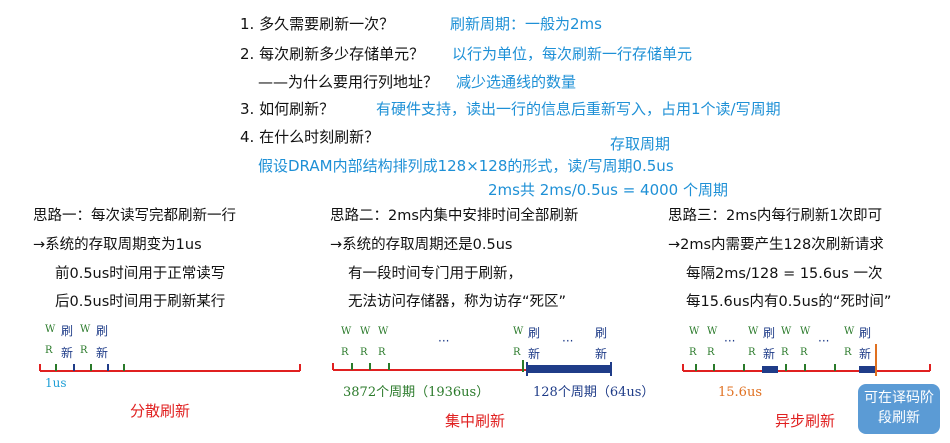 The width and height of the screenshot is (950, 443). Describe the element at coordinates (711, 352) in the screenshot. I see `d3-r-2: R` at that location.